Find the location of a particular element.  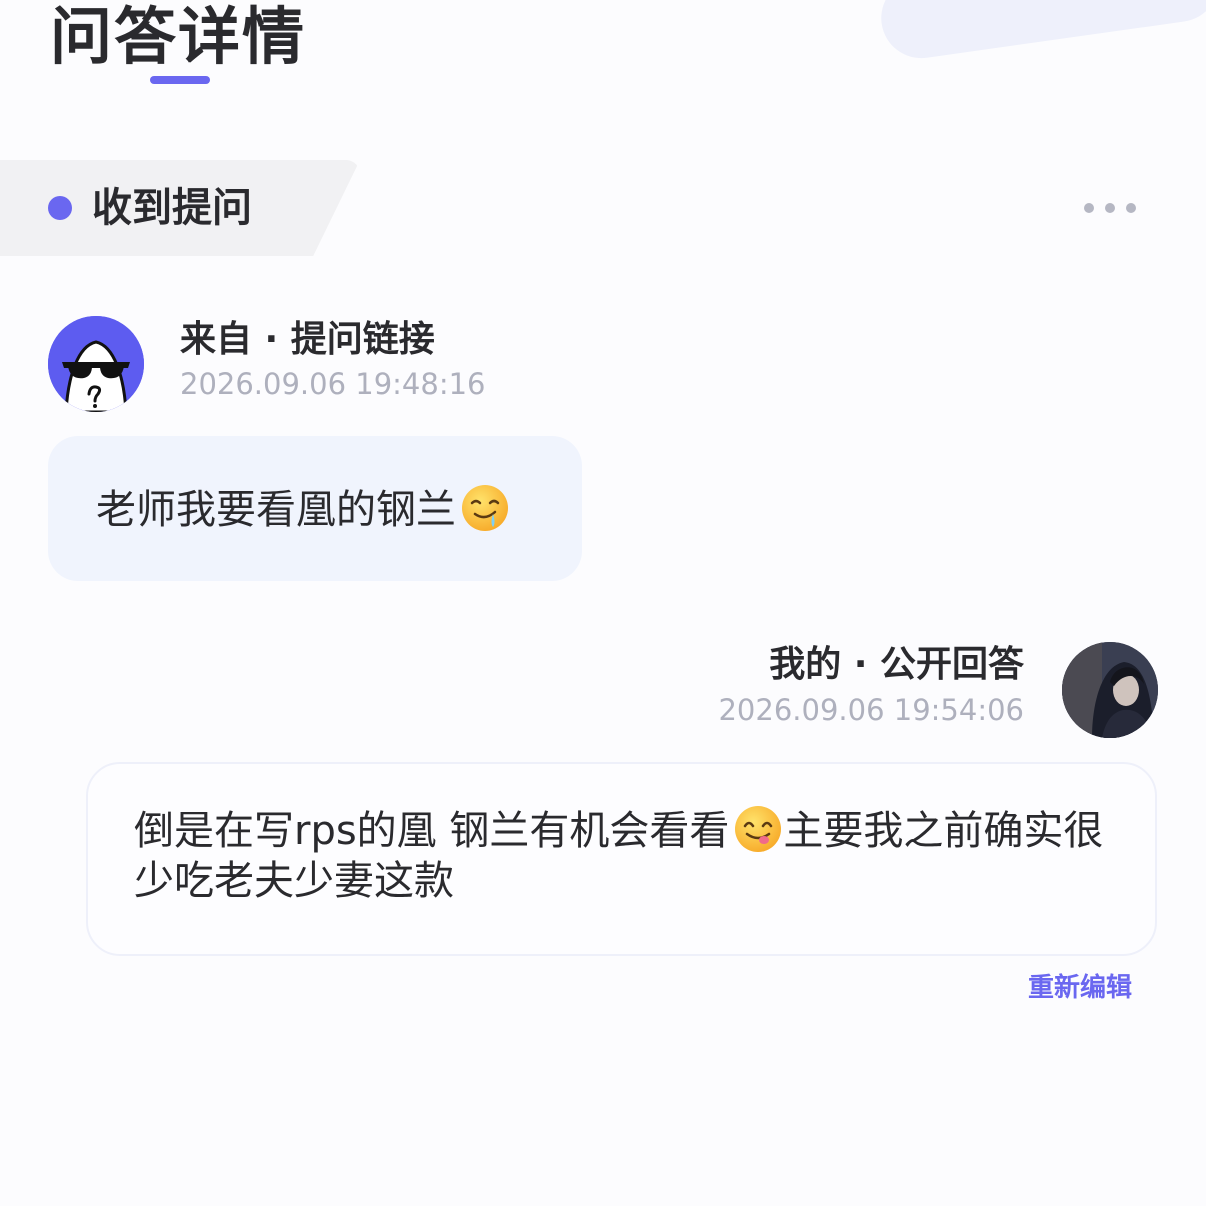

question-text: 老师我要看凰的钢兰 is located at coordinates (276, 510).